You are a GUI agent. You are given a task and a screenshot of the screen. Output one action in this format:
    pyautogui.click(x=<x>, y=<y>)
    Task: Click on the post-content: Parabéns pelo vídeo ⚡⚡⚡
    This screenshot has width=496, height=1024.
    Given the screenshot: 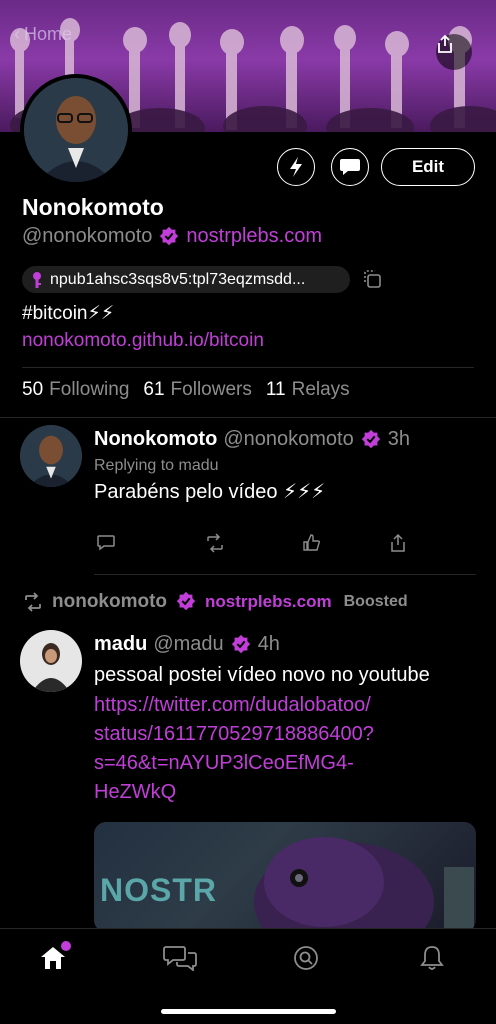 What is the action you would take?
    pyautogui.click(x=210, y=492)
    